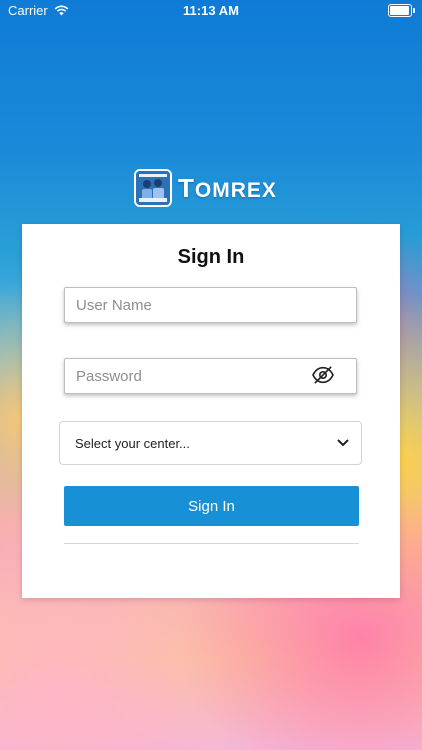 The width and height of the screenshot is (422, 750). I want to click on logo-mark-icon, so click(153, 188).